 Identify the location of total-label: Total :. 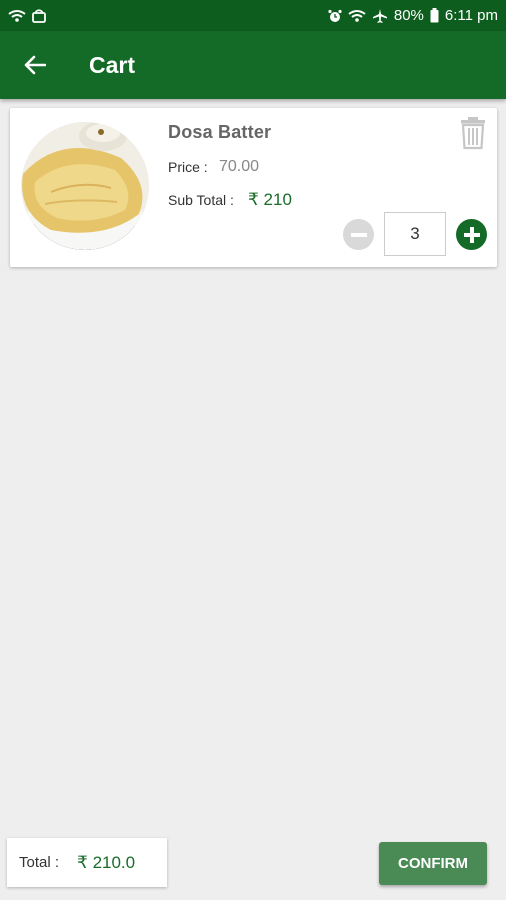
(39, 862).